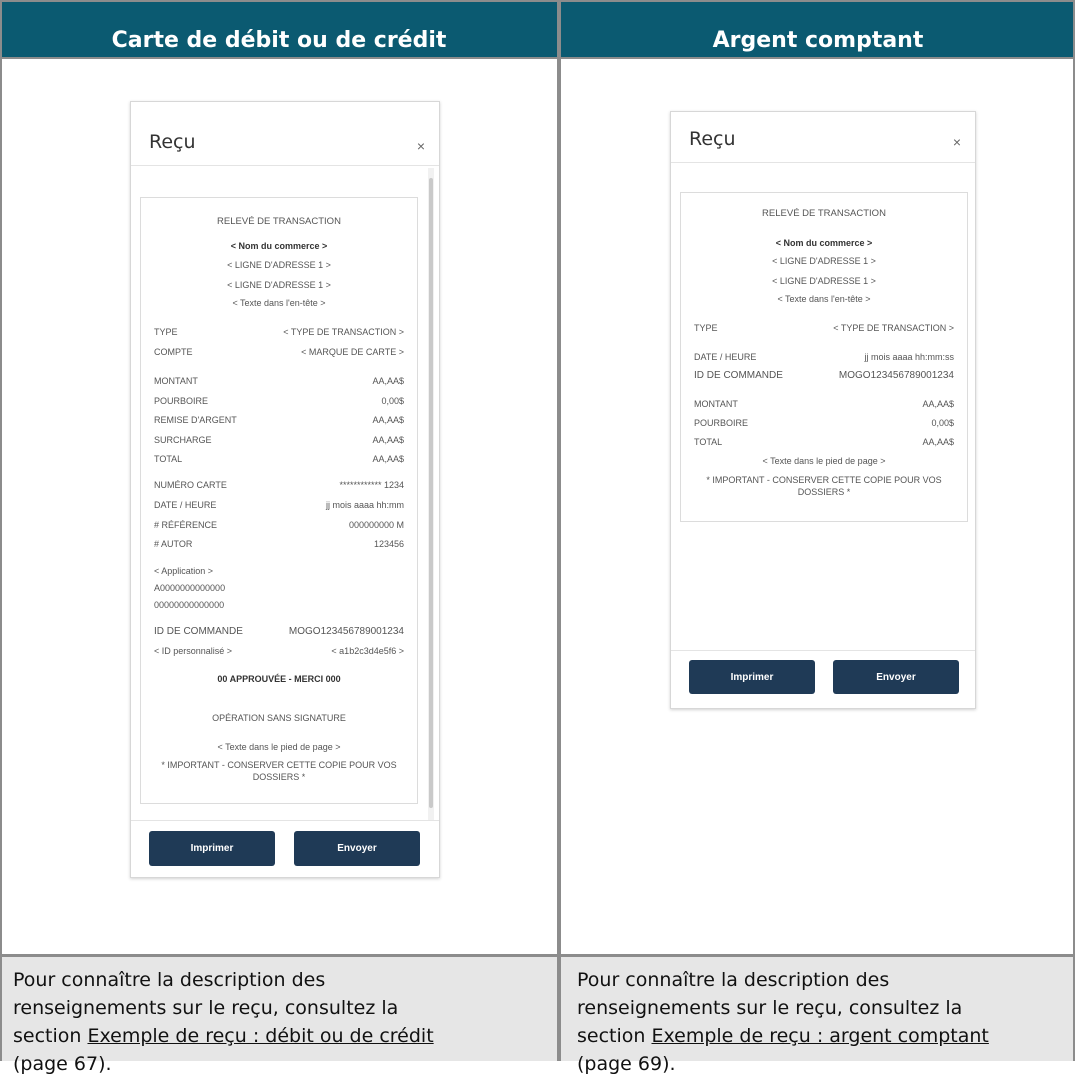 The width and height of the screenshot is (1075, 1078). I want to click on row-value: 123456, so click(388, 544).